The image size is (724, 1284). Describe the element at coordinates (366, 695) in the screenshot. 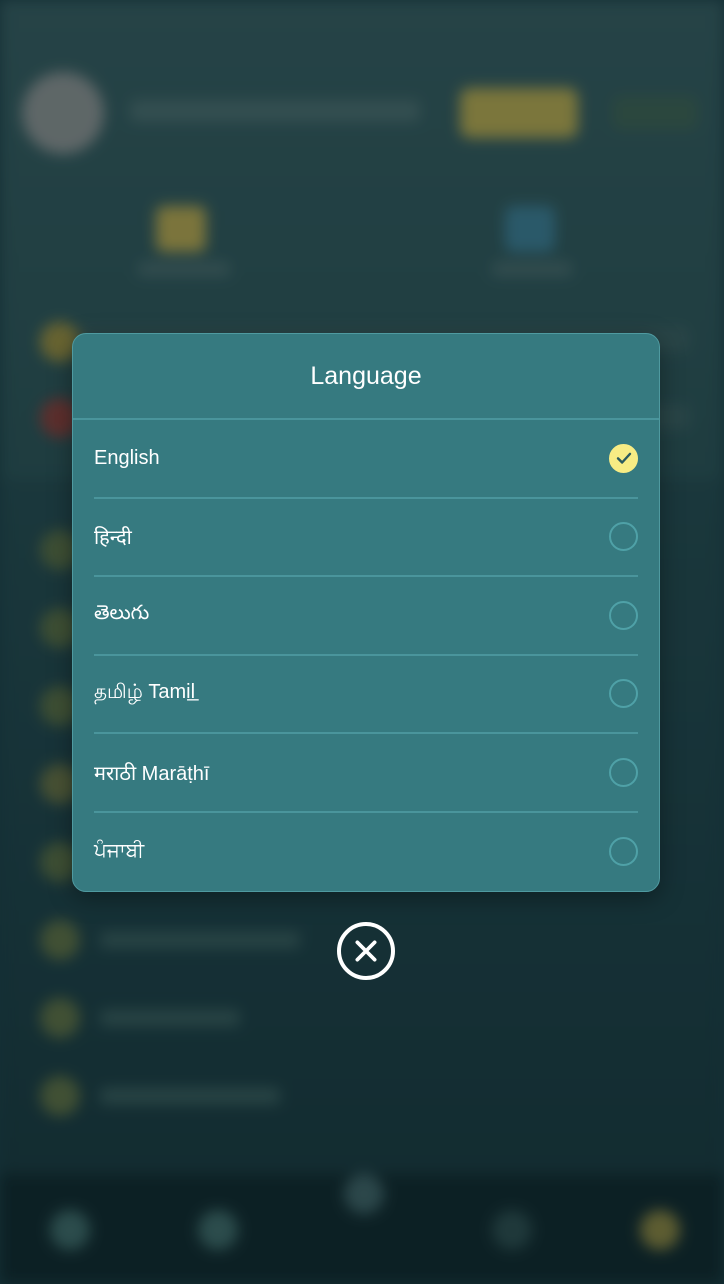

I see `language-option-tamil: தமிழ் Tamil̲` at that location.